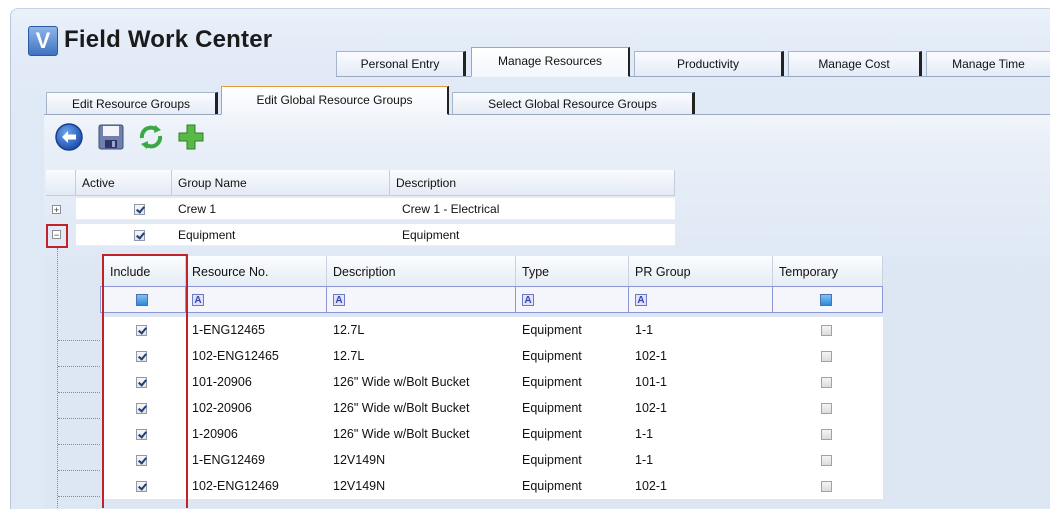 This screenshot has height=509, width=1050. I want to click on filter-temporary, so click(828, 299).